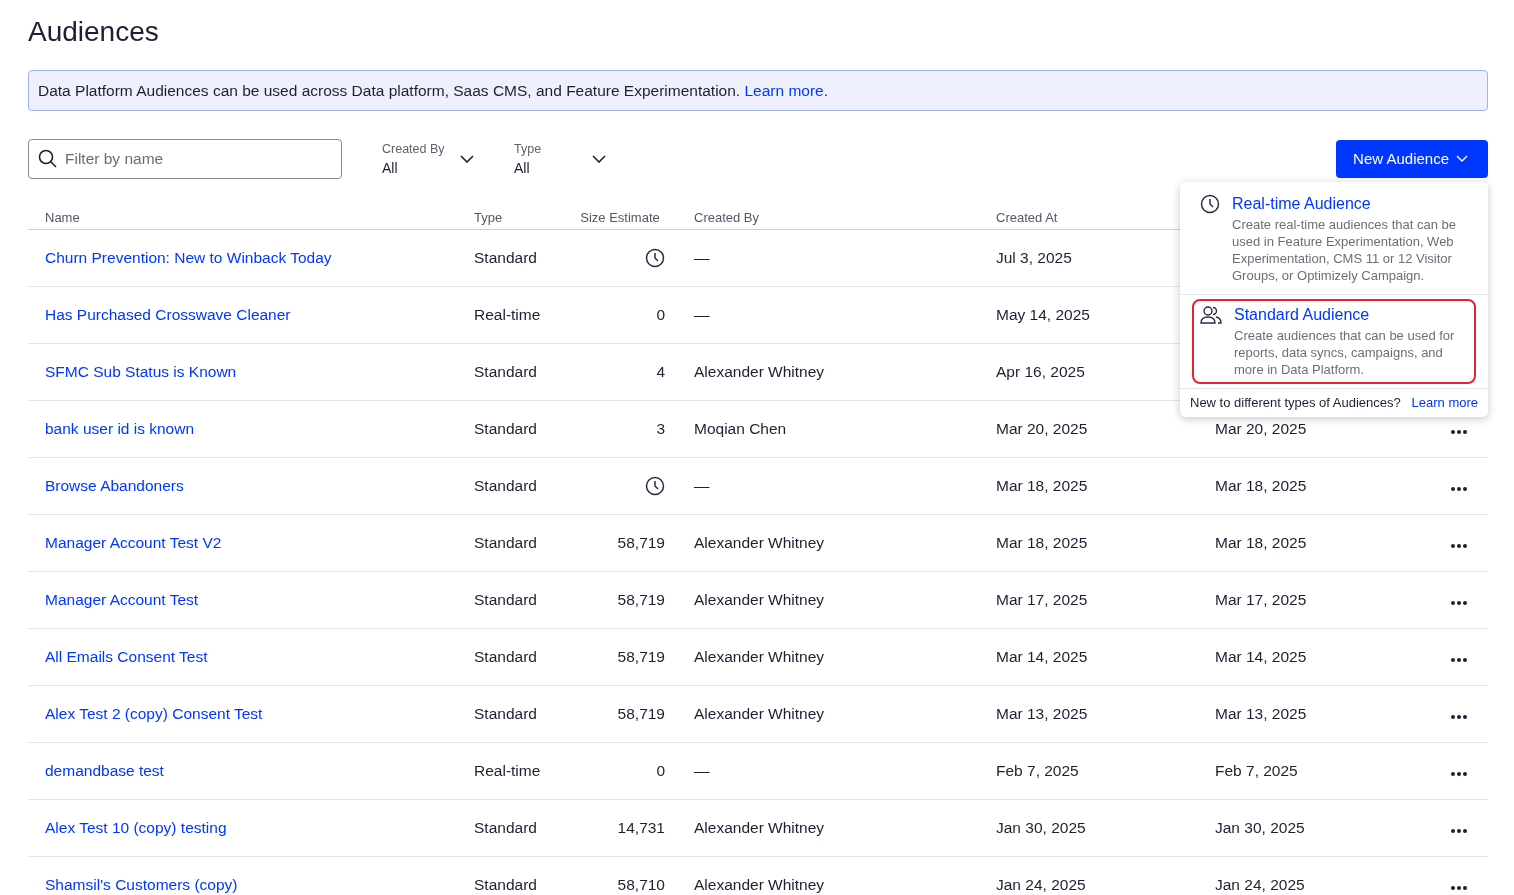 The height and width of the screenshot is (895, 1514). What do you see at coordinates (141, 884) in the screenshot?
I see `audience-link: Shamsil's Customers (copy)` at bounding box center [141, 884].